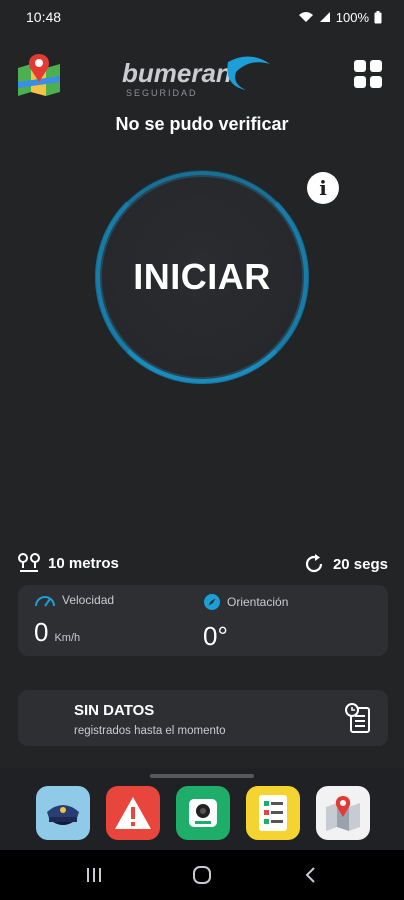 Image resolution: width=404 pixels, height=900 pixels. I want to click on wifi-icon, so click(305, 17).